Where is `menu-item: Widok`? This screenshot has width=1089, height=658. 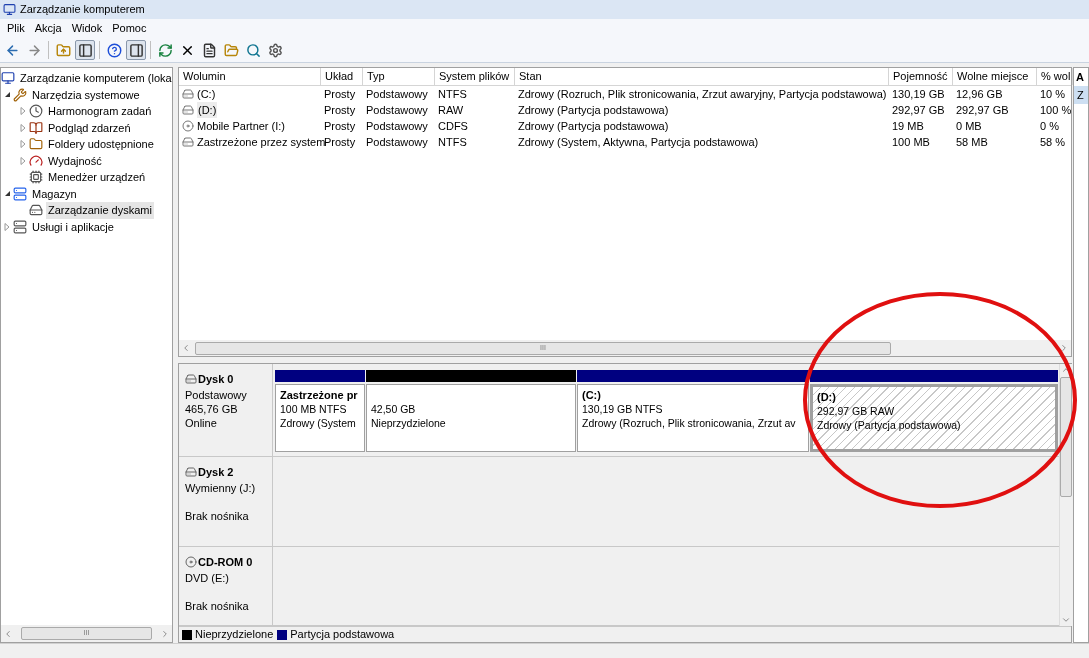
menu-item: Widok is located at coordinates (87, 28).